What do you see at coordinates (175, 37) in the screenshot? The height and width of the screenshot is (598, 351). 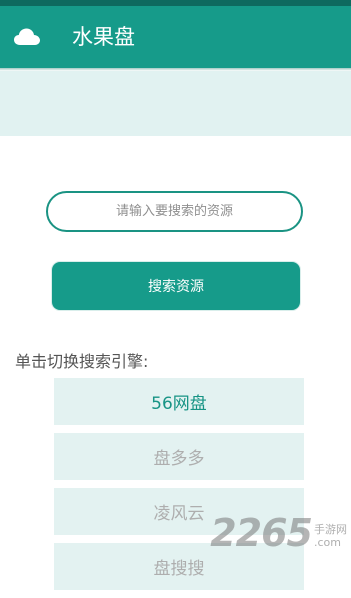 I see `app-bar: 水果盘` at bounding box center [175, 37].